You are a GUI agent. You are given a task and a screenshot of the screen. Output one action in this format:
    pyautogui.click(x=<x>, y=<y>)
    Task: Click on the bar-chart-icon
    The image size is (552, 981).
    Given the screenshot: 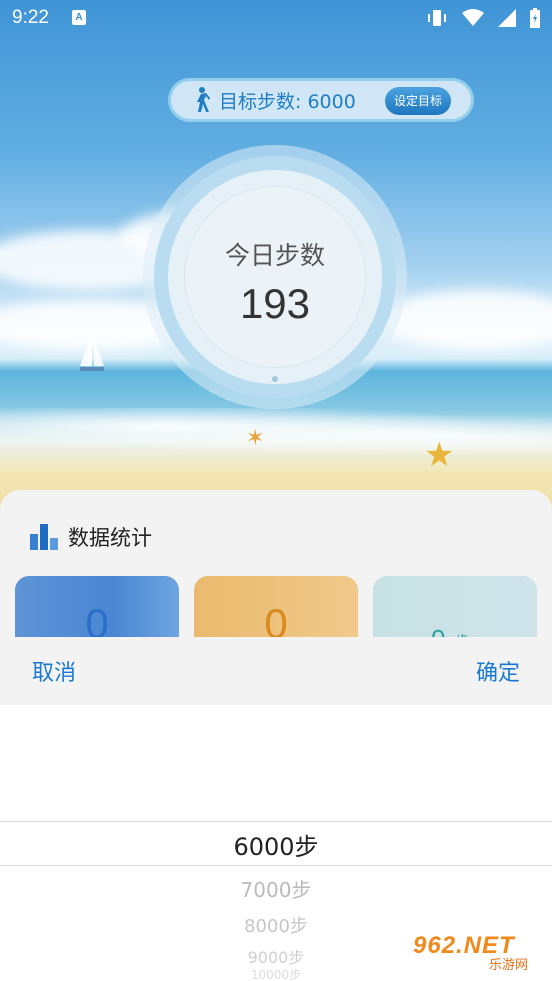 What is the action you would take?
    pyautogui.click(x=44, y=537)
    